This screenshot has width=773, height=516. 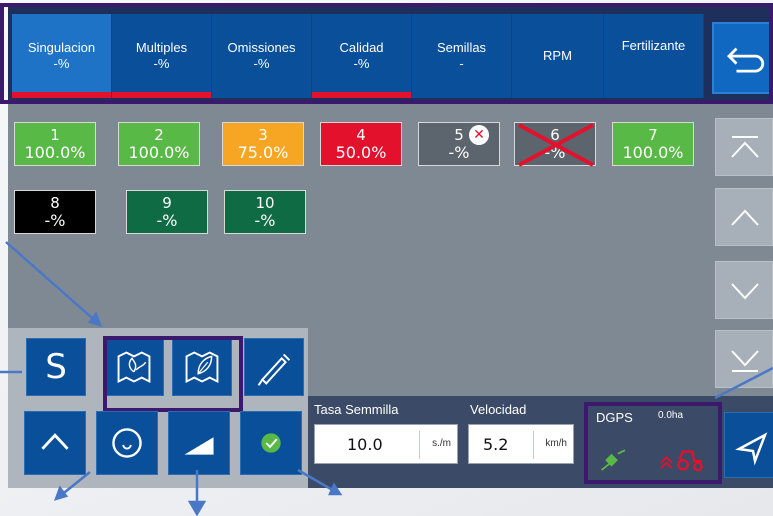 I want to click on error-icon: ✕, so click(x=479, y=135).